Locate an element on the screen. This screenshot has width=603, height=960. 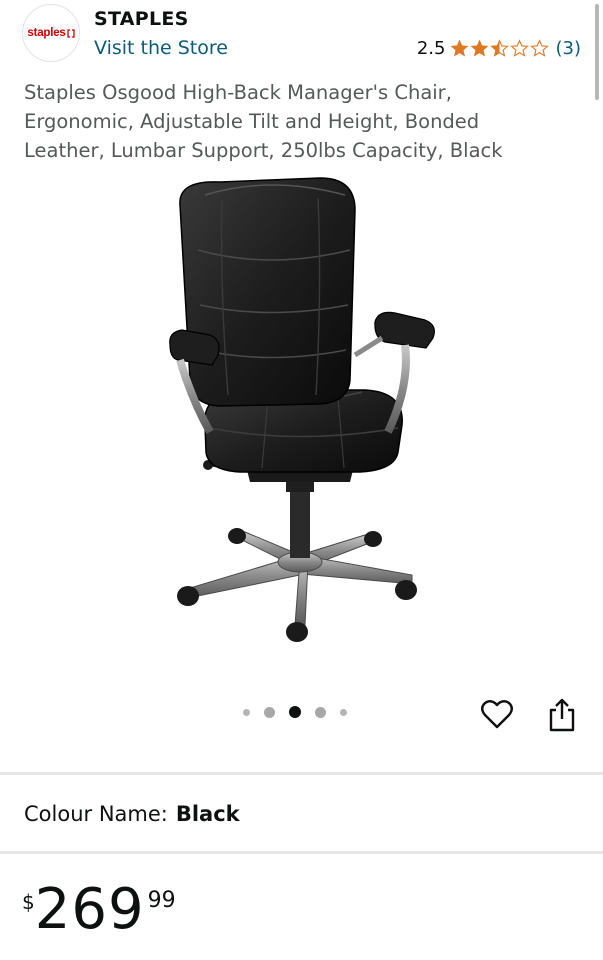
rating-summary: 2.5 (3) is located at coordinates (499, 48).